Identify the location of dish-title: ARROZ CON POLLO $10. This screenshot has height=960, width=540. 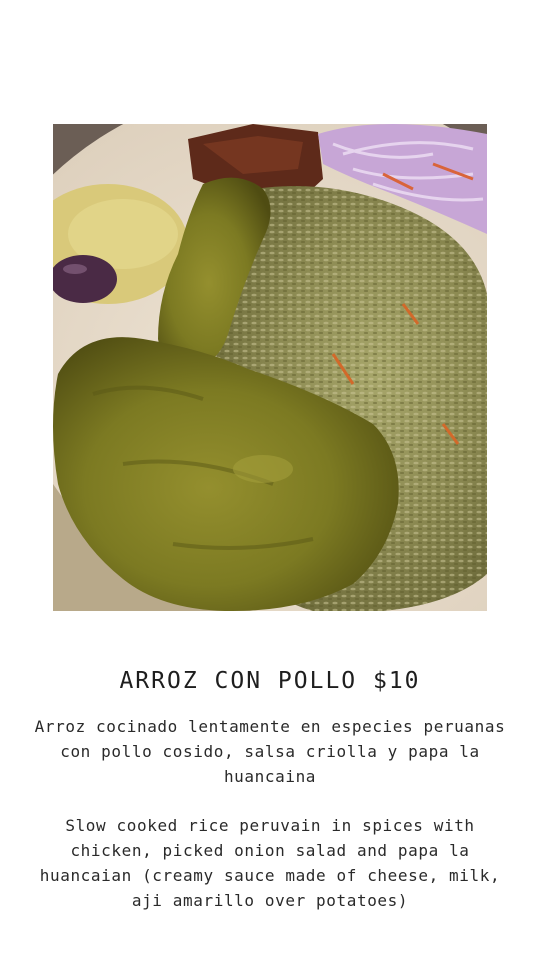
(270, 681).